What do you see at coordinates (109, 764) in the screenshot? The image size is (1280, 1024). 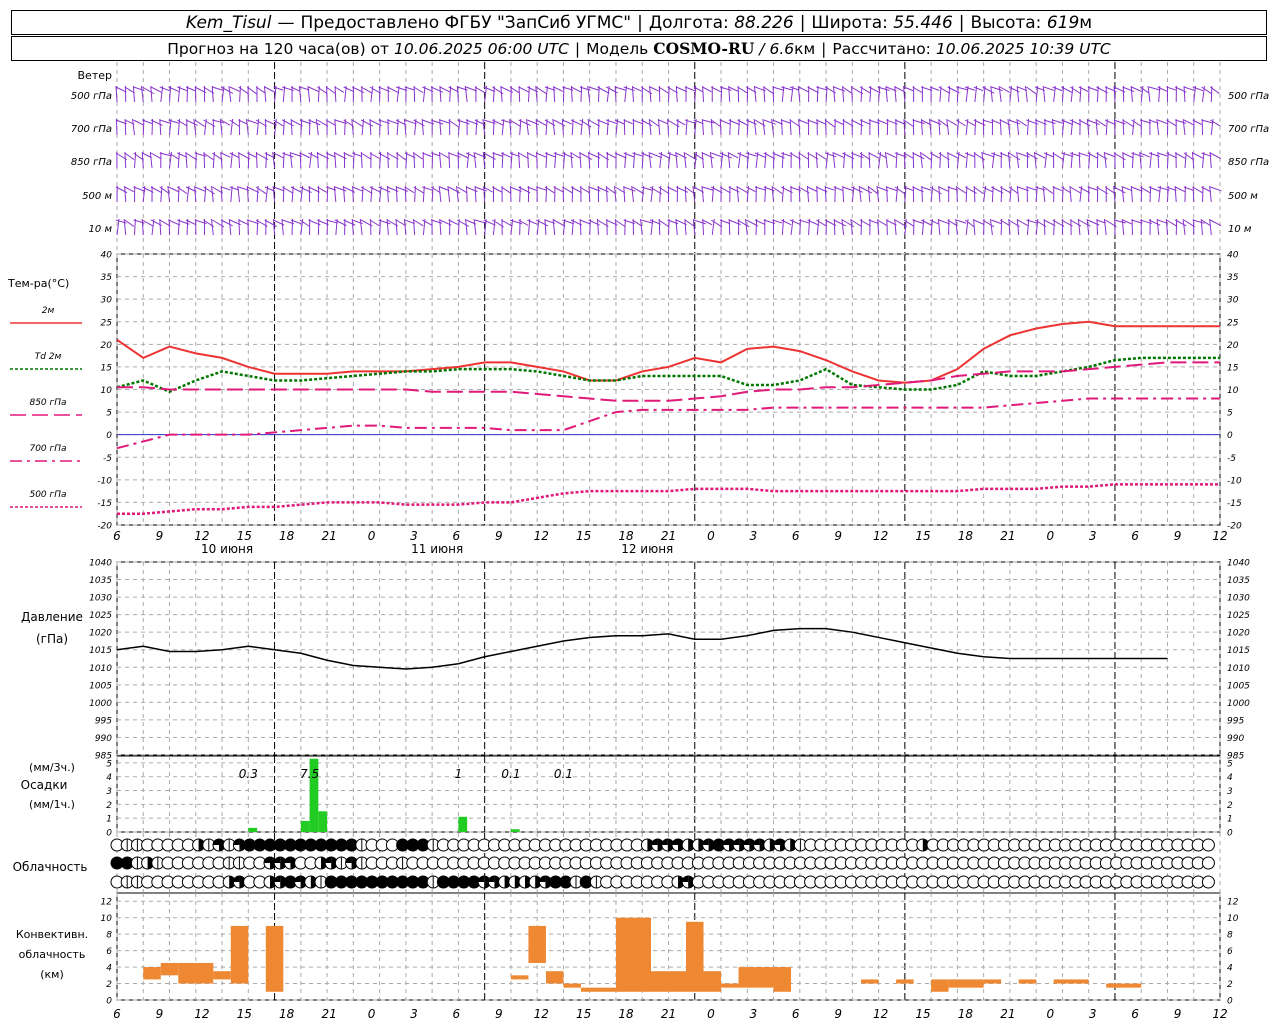 I see `precip-ytick-left: 5` at bounding box center [109, 764].